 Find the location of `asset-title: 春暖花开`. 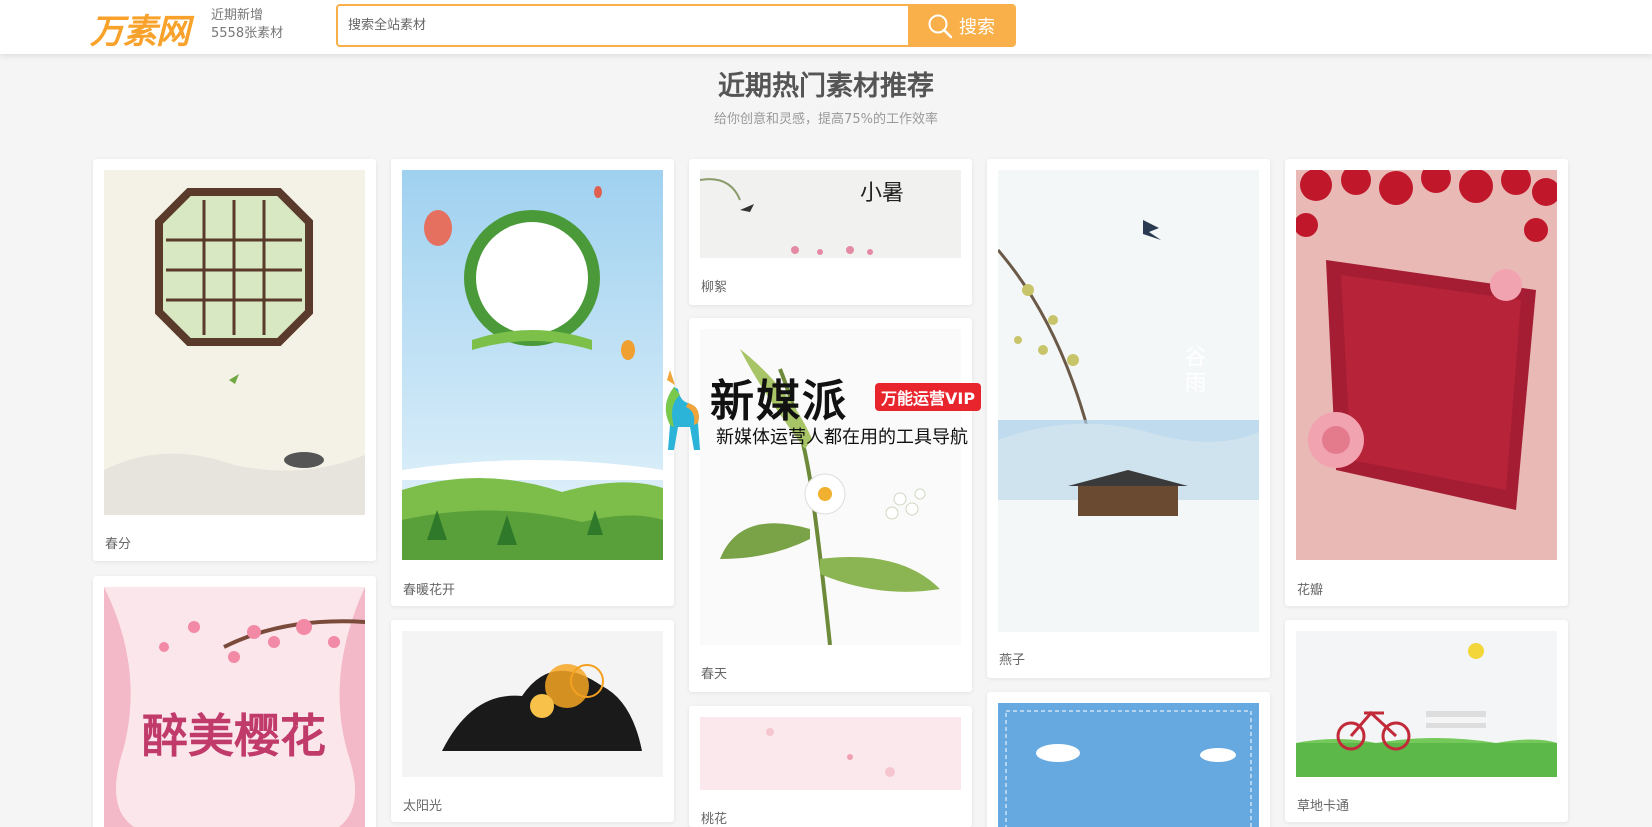

asset-title: 春暖花开 is located at coordinates (429, 588).